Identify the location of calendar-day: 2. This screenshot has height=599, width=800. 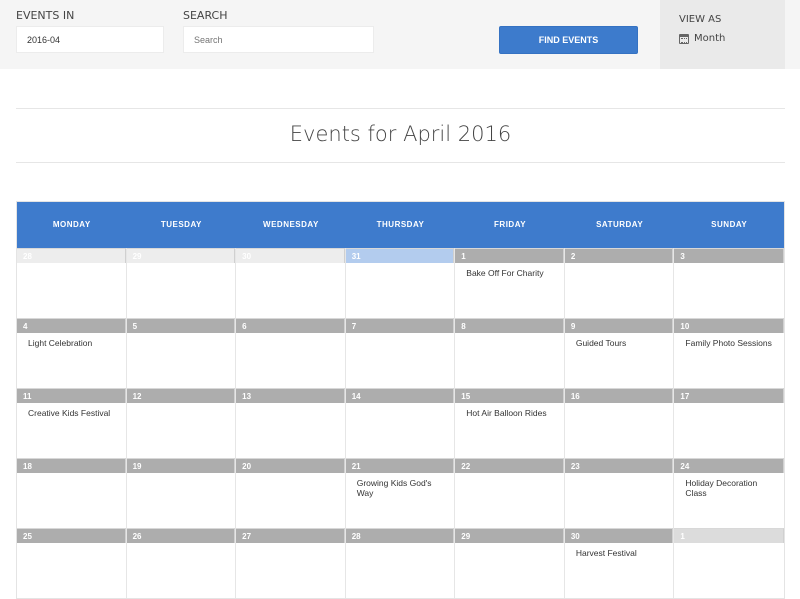
(619, 283).